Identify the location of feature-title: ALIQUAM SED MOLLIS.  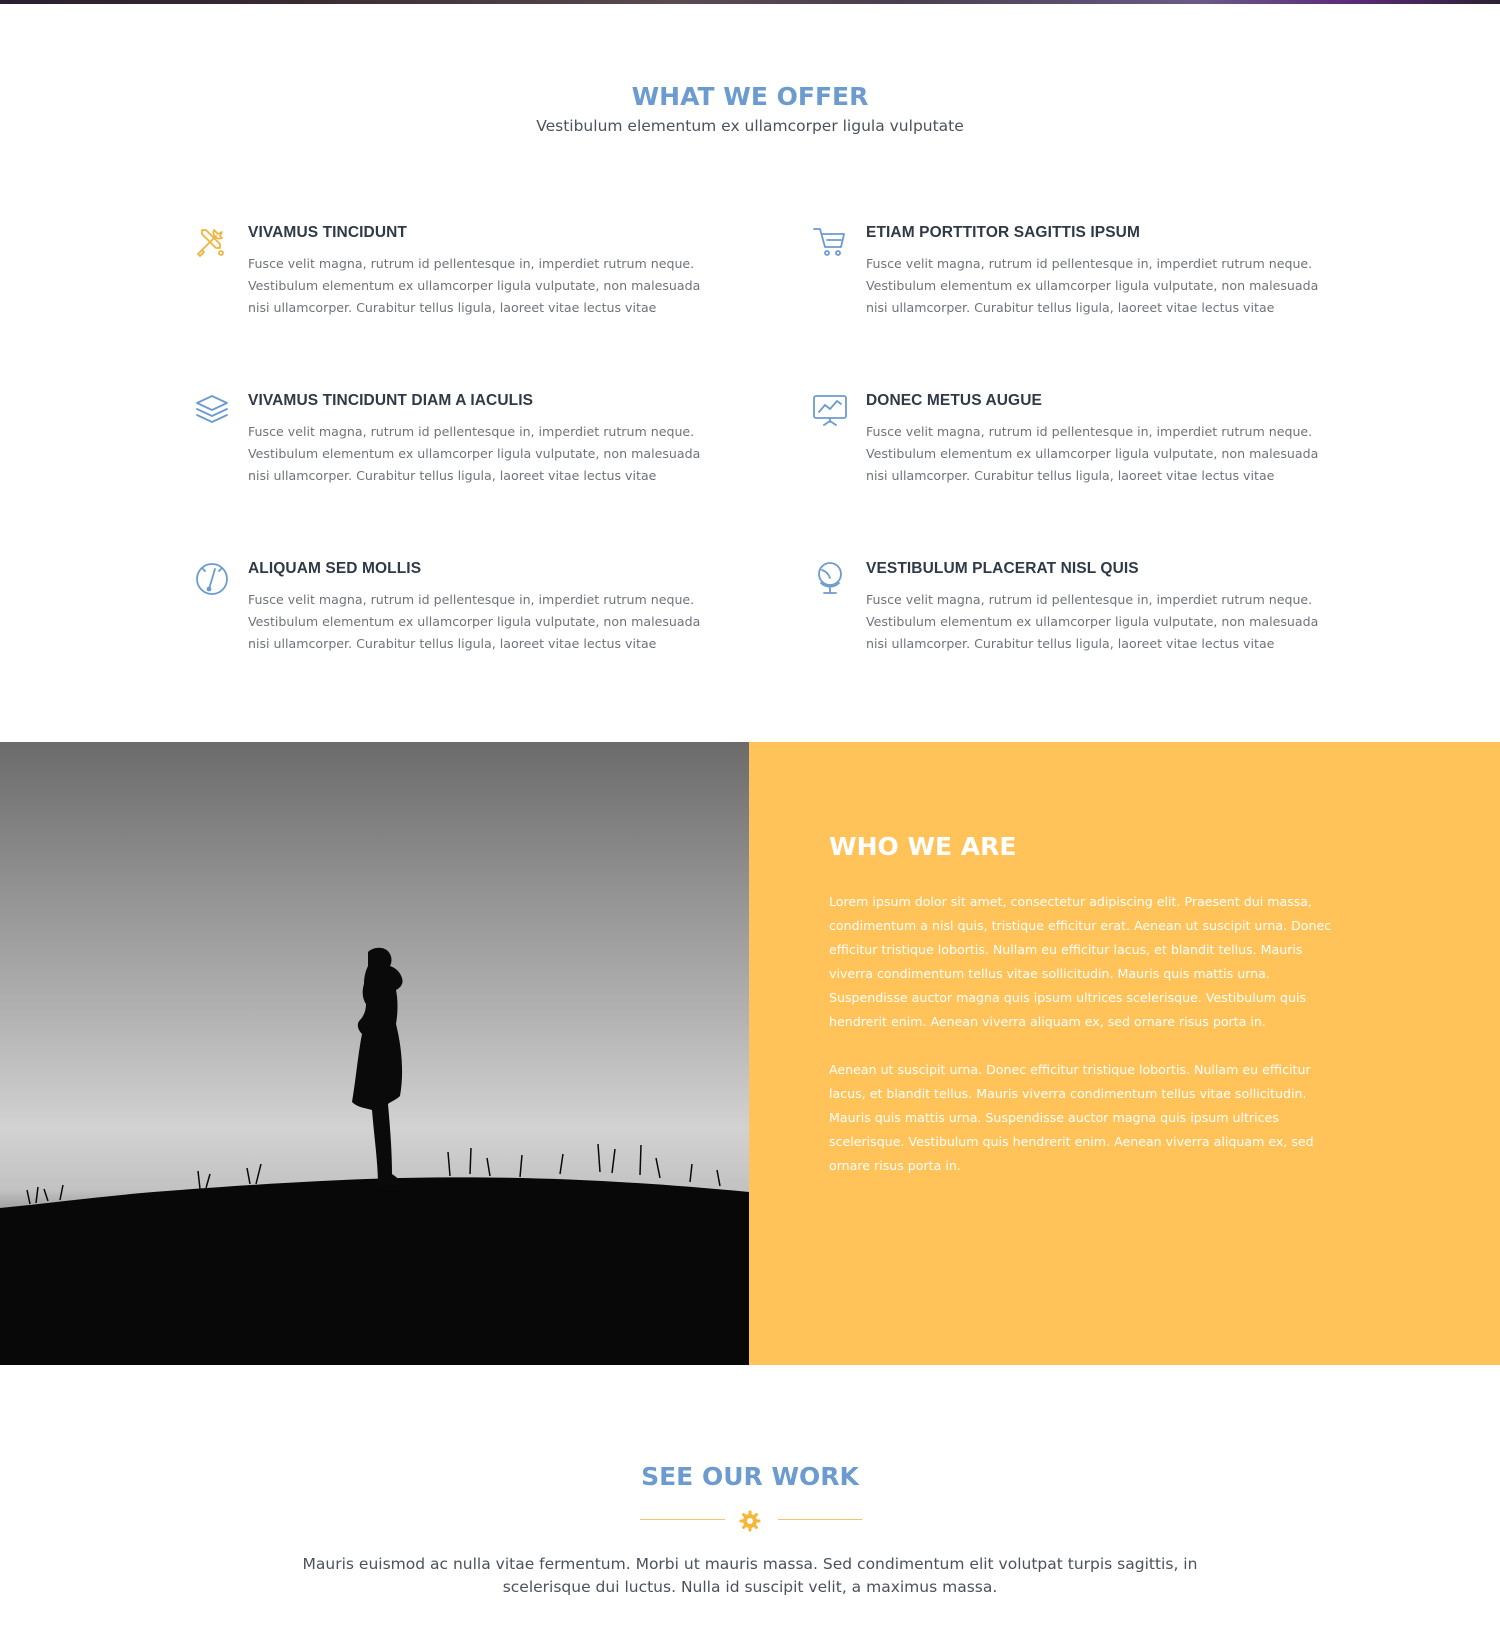
(335, 568).